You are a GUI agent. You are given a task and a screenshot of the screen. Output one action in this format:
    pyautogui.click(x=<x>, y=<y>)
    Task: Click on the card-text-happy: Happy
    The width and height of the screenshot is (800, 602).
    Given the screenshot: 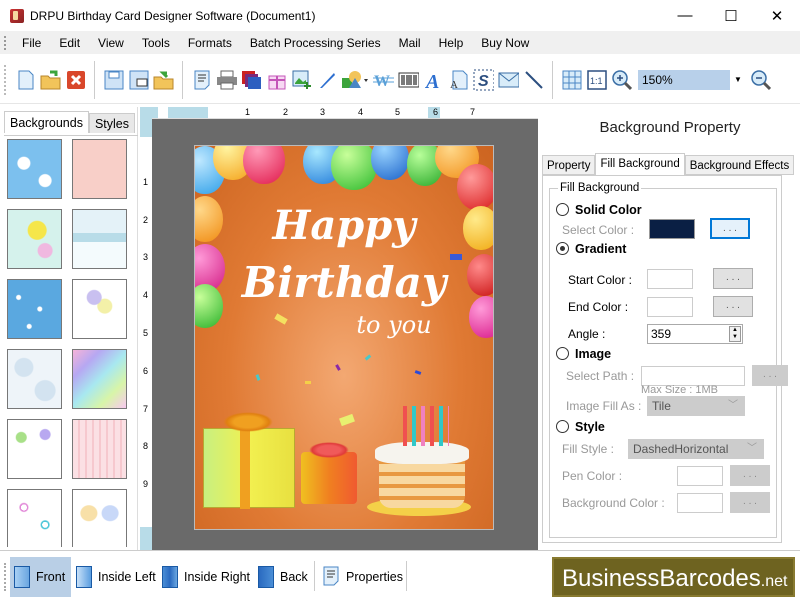 What is the action you would take?
    pyautogui.click(x=344, y=225)
    